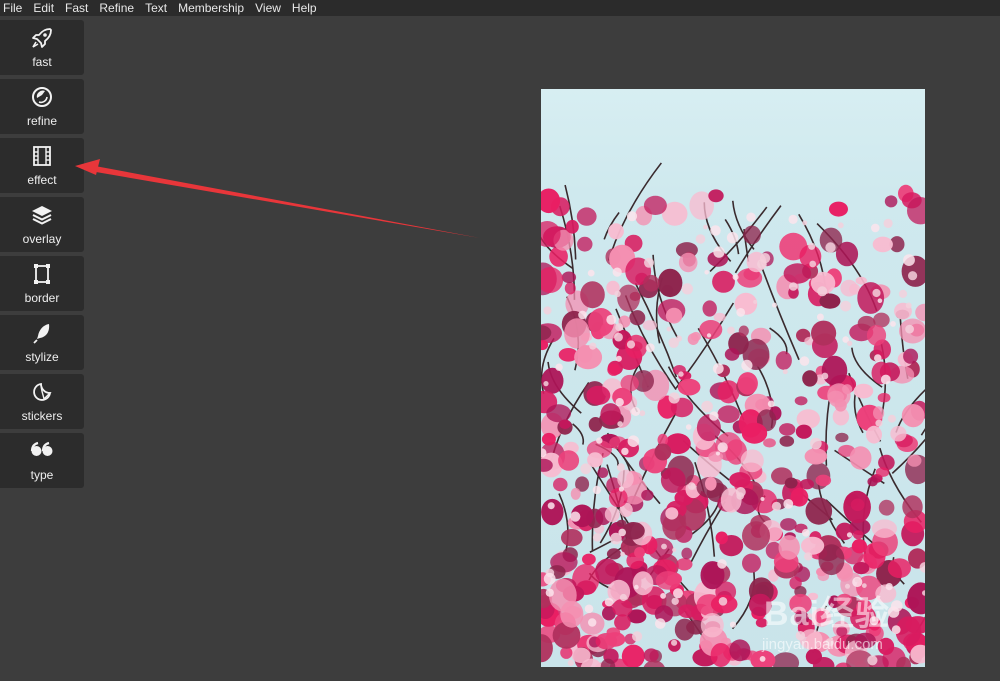 This screenshot has height=681, width=1000. I want to click on tool-fast-label: fast, so click(42, 62).